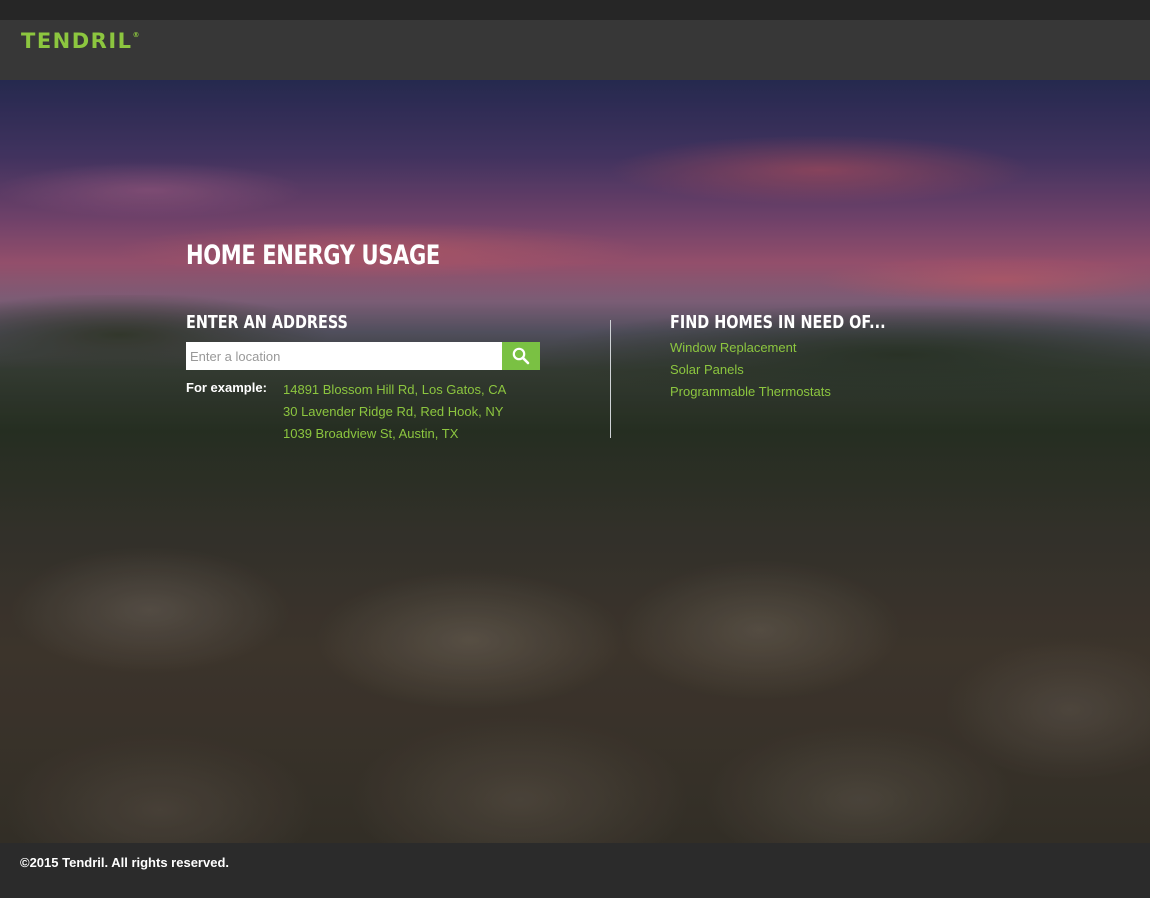  I want to click on example-address-link: 14891 Blossom Hill Rd, Los Gatos, CA, so click(394, 390).